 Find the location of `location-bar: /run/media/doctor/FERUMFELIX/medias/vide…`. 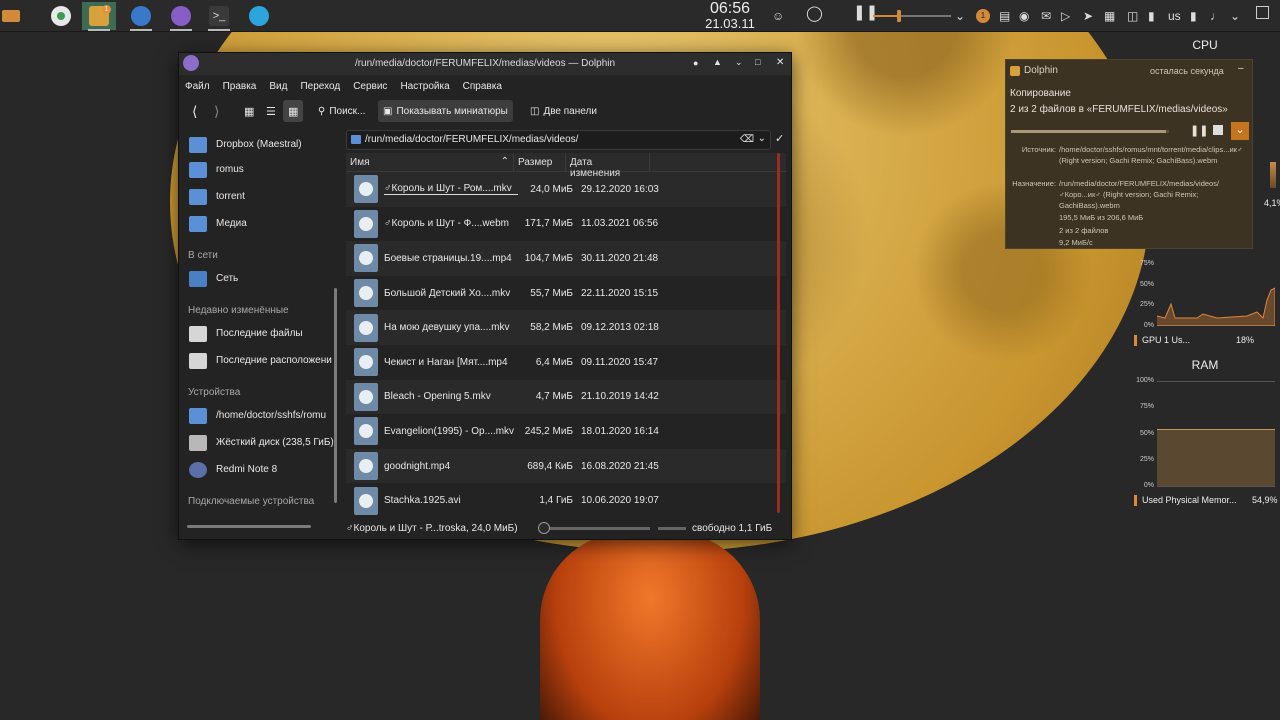

location-bar: /run/media/doctor/FERUMFELIX/medias/vide… is located at coordinates (558, 140).